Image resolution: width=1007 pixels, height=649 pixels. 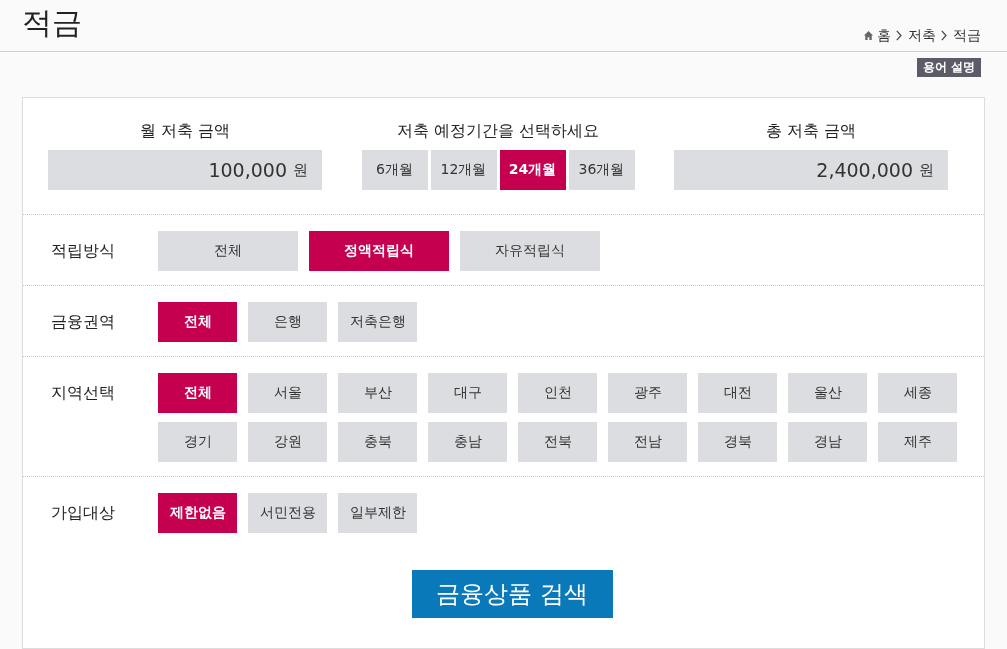 I want to click on period-option: 36개월, so click(x=601, y=170).